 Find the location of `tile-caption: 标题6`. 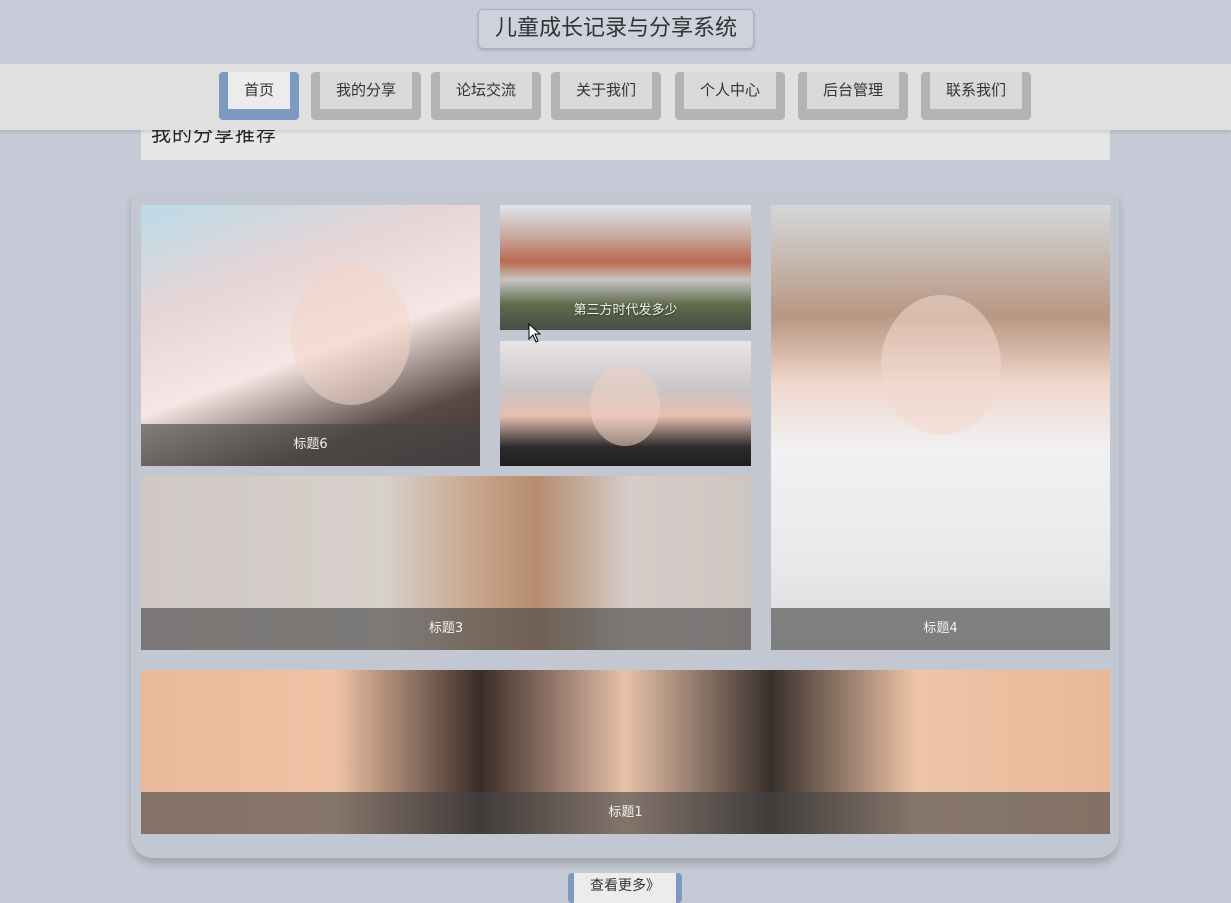

tile-caption: 标题6 is located at coordinates (310, 445).